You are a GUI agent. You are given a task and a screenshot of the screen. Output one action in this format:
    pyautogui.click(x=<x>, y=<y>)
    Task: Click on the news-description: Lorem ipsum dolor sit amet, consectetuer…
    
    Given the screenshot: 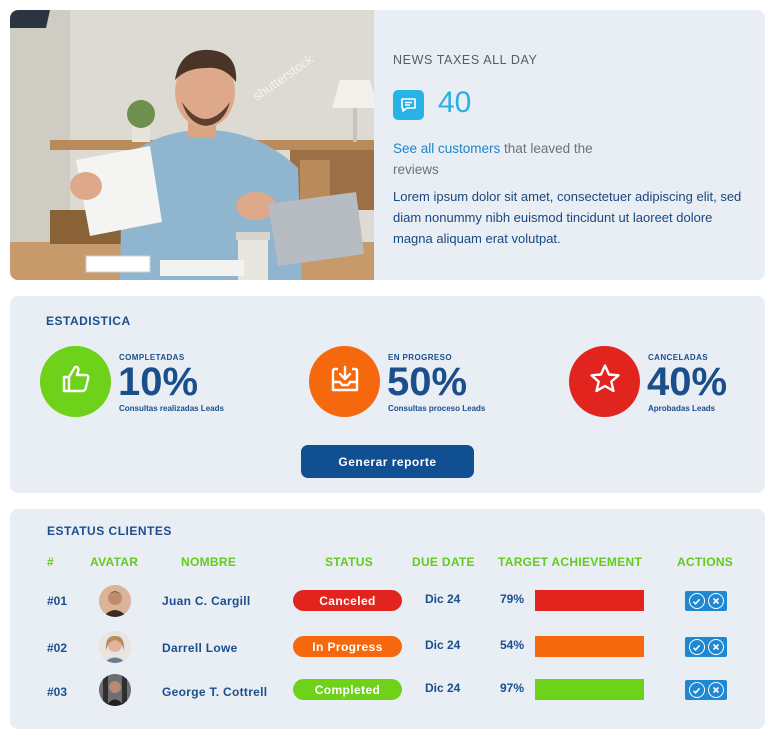 What is the action you would take?
    pyautogui.click(x=567, y=217)
    